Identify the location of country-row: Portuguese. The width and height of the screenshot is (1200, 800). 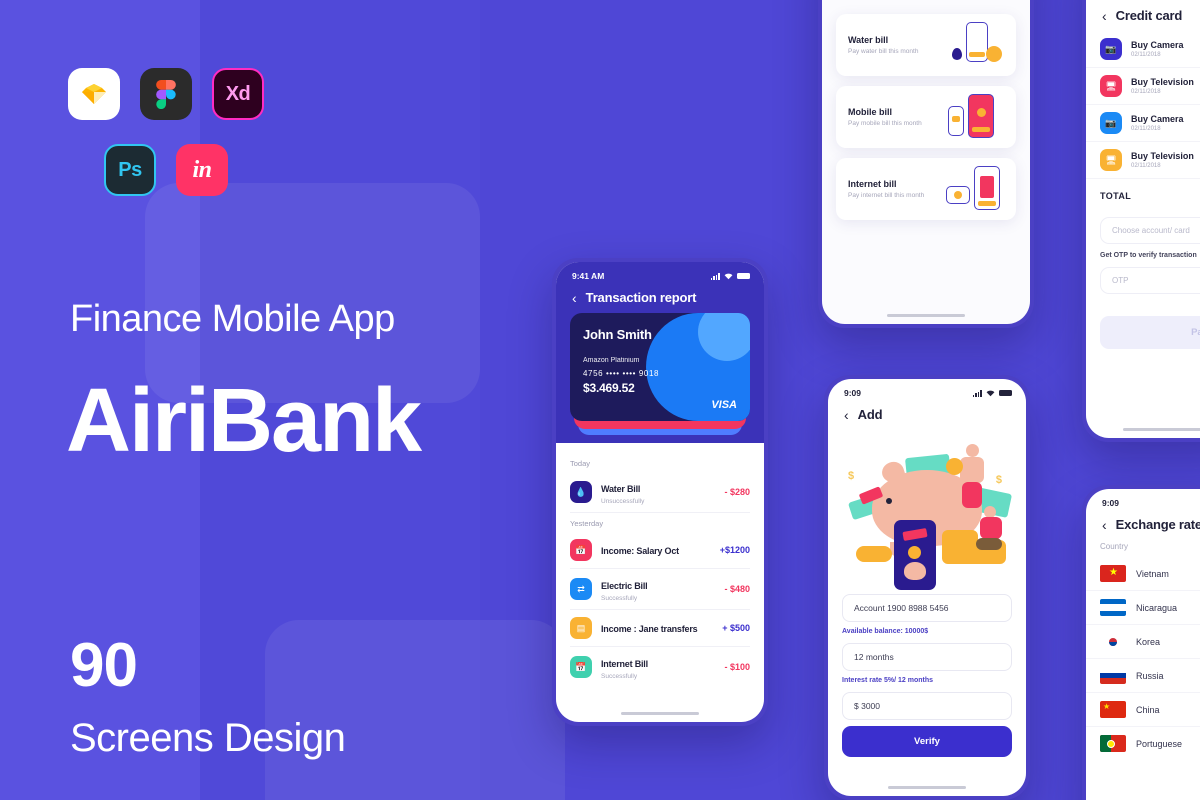
(1143, 743).